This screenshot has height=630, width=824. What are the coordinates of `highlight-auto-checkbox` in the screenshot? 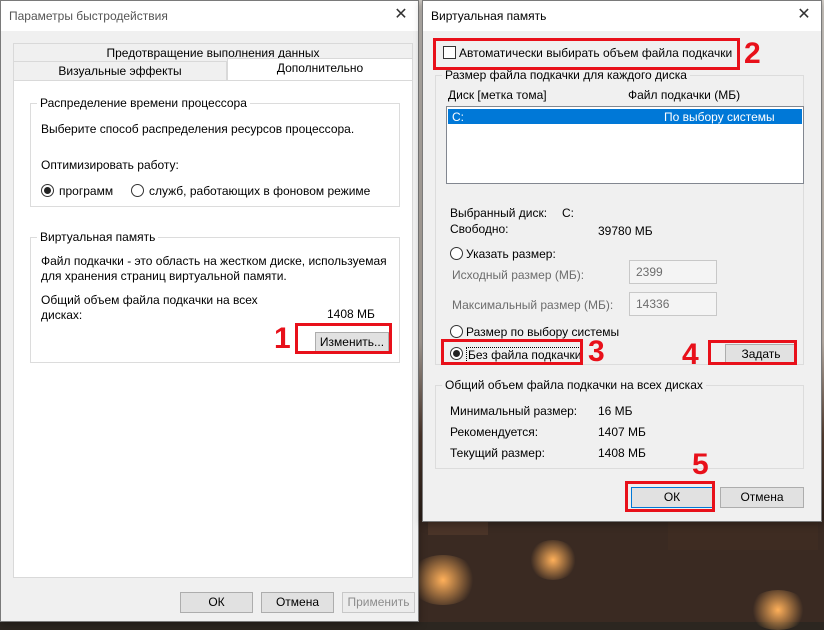 It's located at (586, 54).